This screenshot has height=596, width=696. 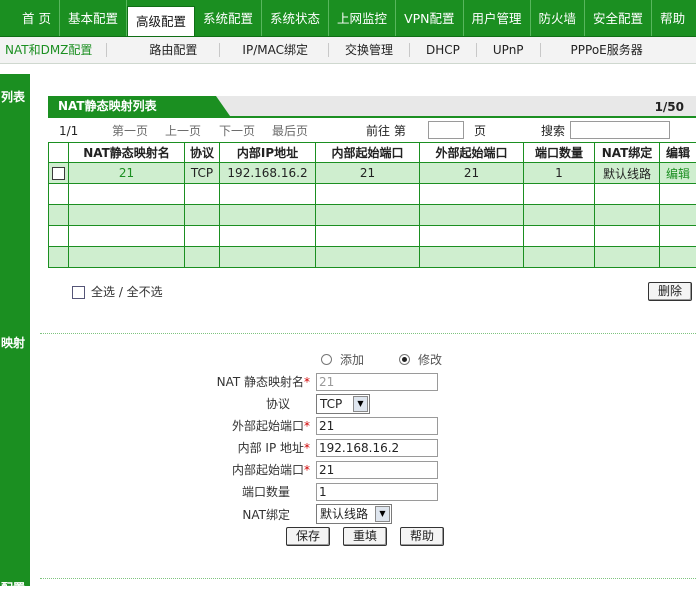 I want to click on row-checkbox, so click(x=58, y=173).